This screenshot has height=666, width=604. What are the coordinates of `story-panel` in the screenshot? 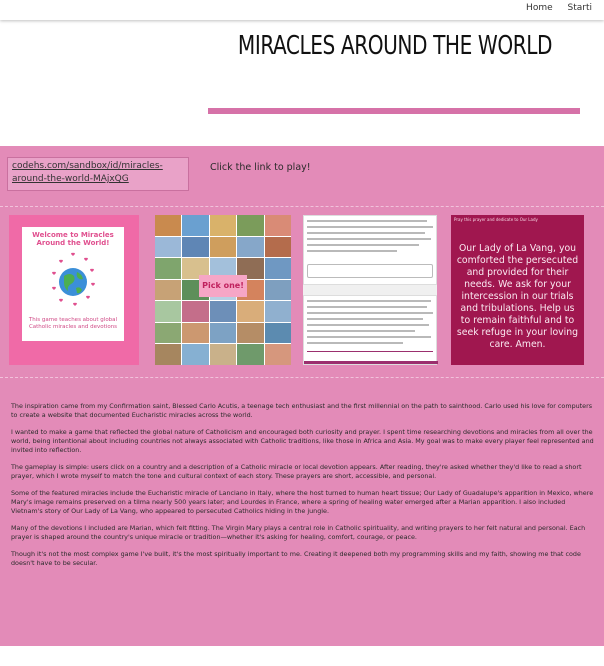 It's located at (370, 250).